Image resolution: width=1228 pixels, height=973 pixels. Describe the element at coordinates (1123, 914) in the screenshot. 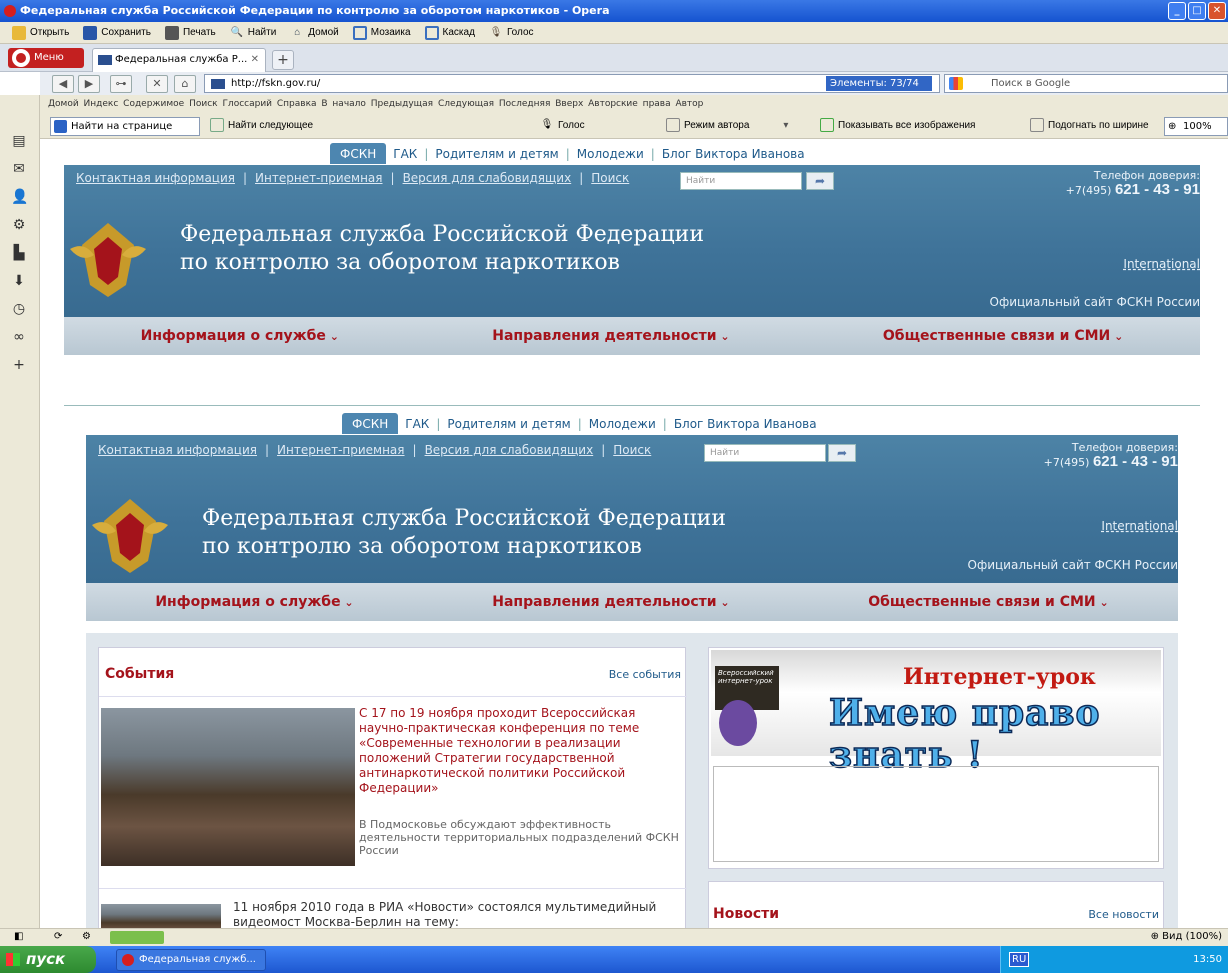

I see `all-news-link: Все новости` at that location.